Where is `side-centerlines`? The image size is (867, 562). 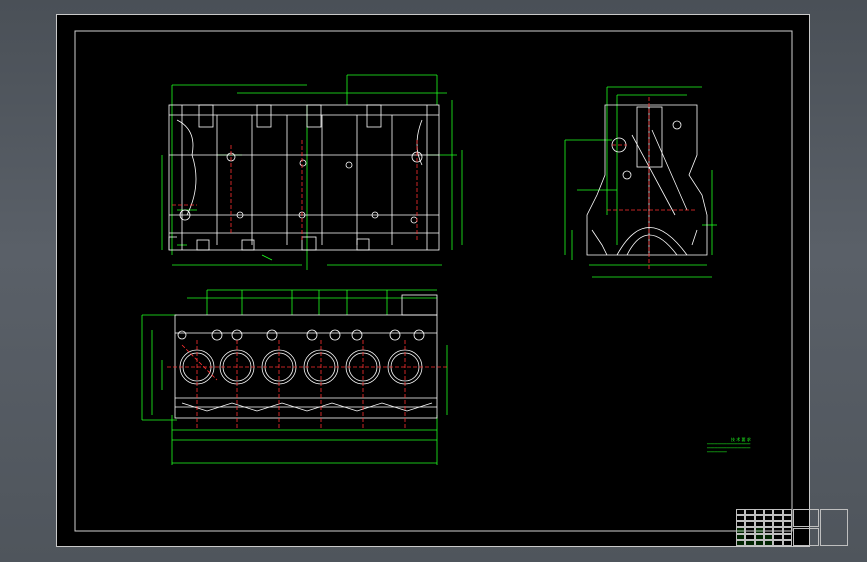
side-centerlines is located at coordinates (652, 183).